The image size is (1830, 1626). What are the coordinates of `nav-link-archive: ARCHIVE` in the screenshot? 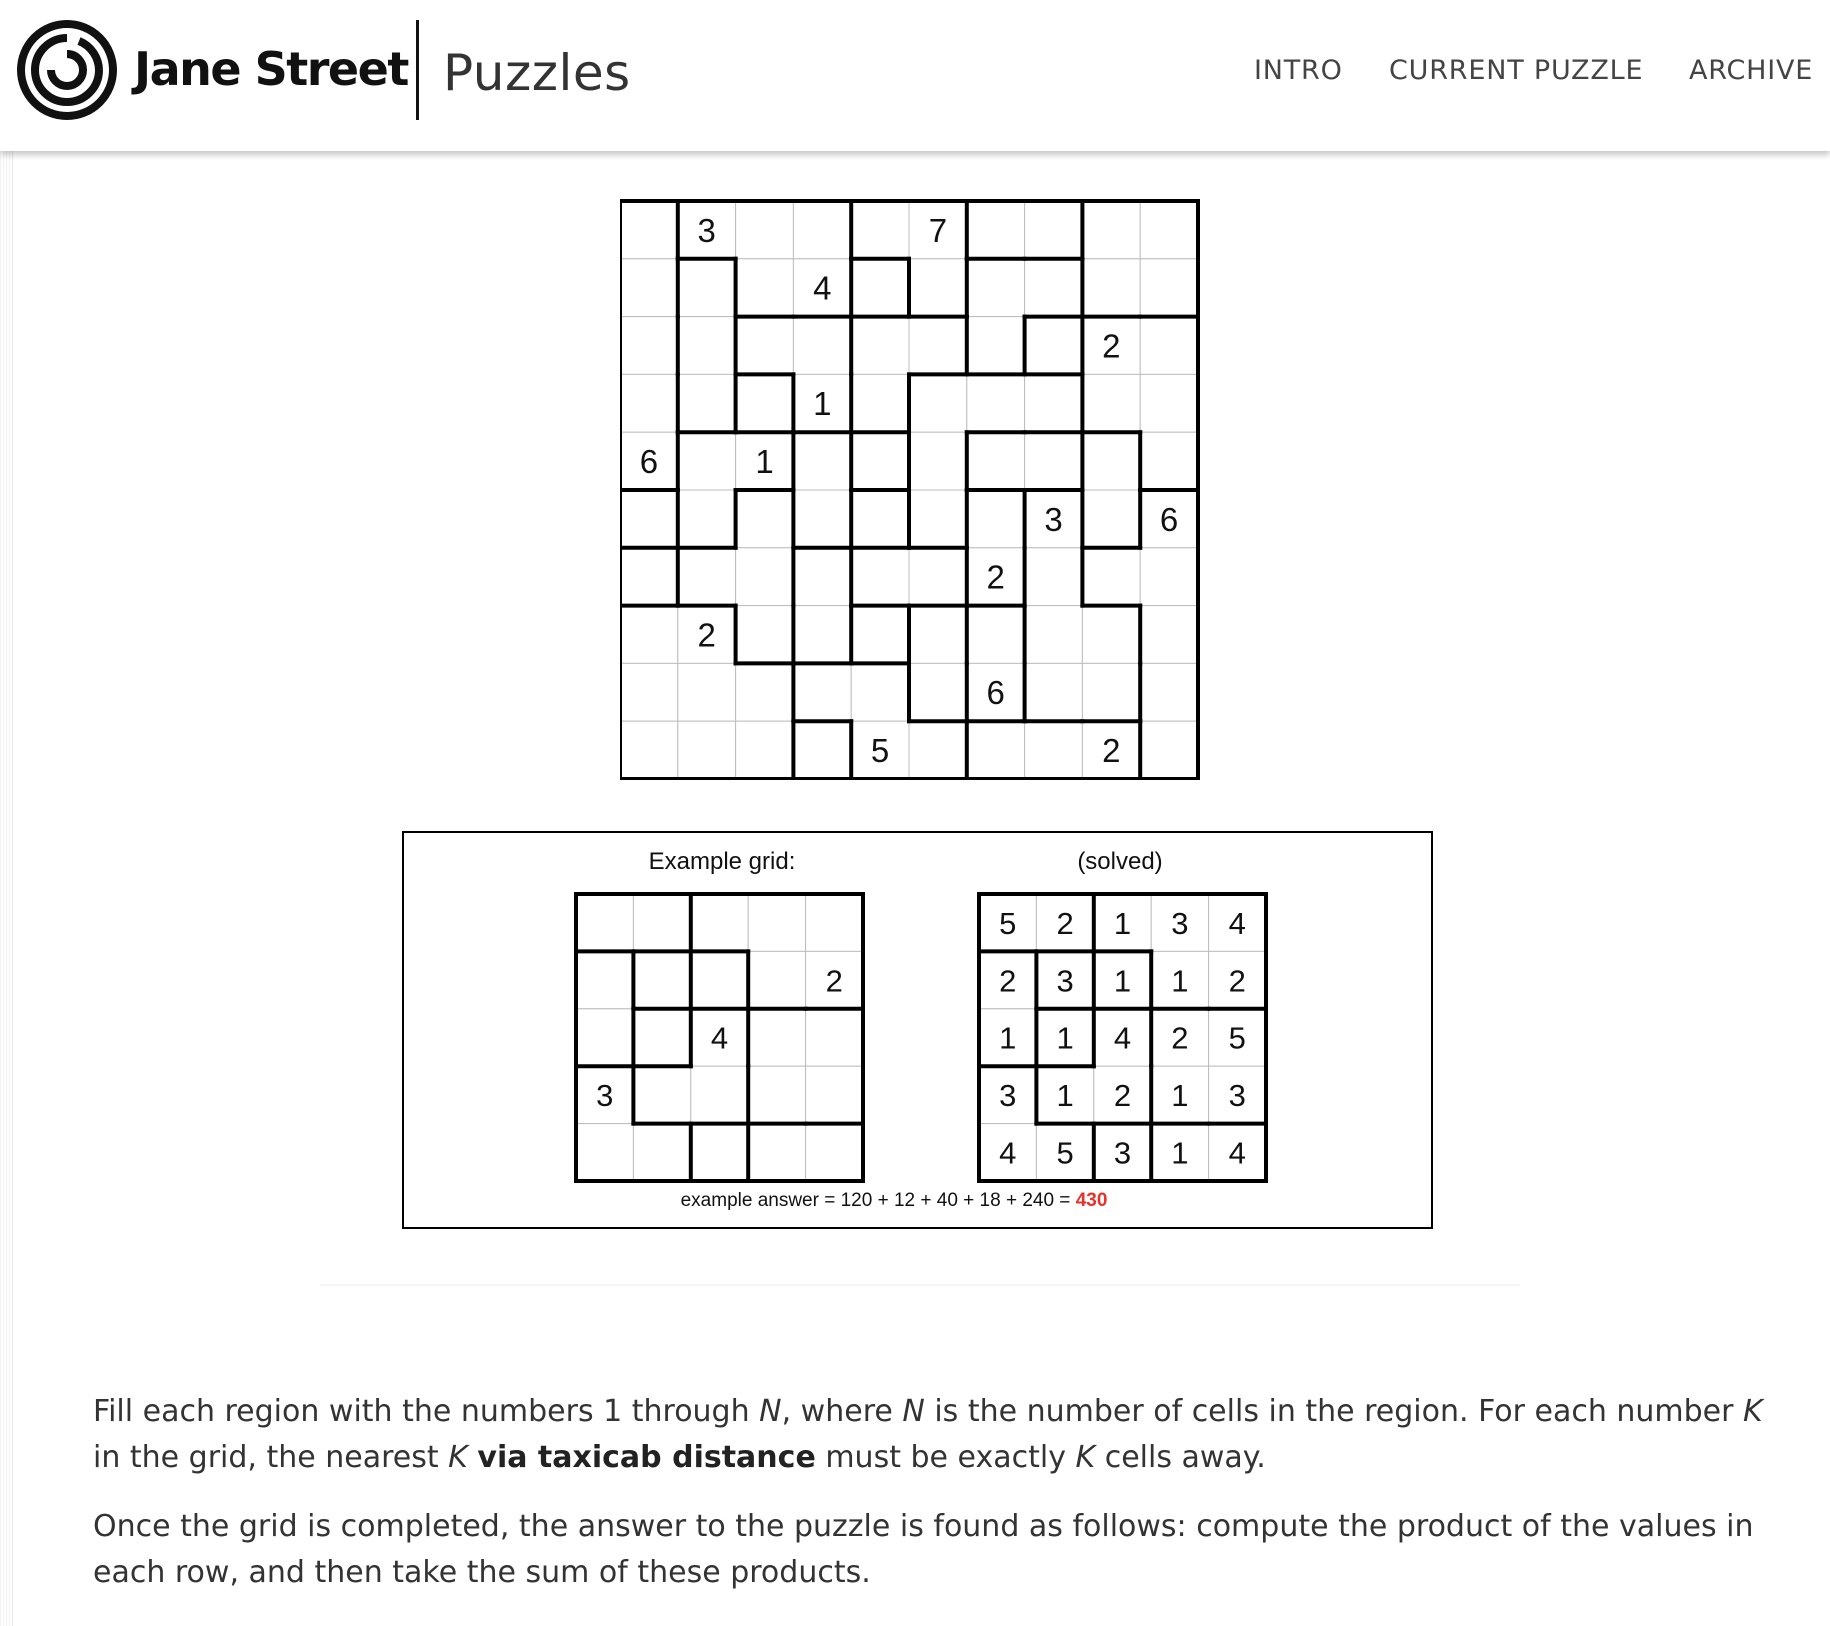 It's located at (1751, 70).